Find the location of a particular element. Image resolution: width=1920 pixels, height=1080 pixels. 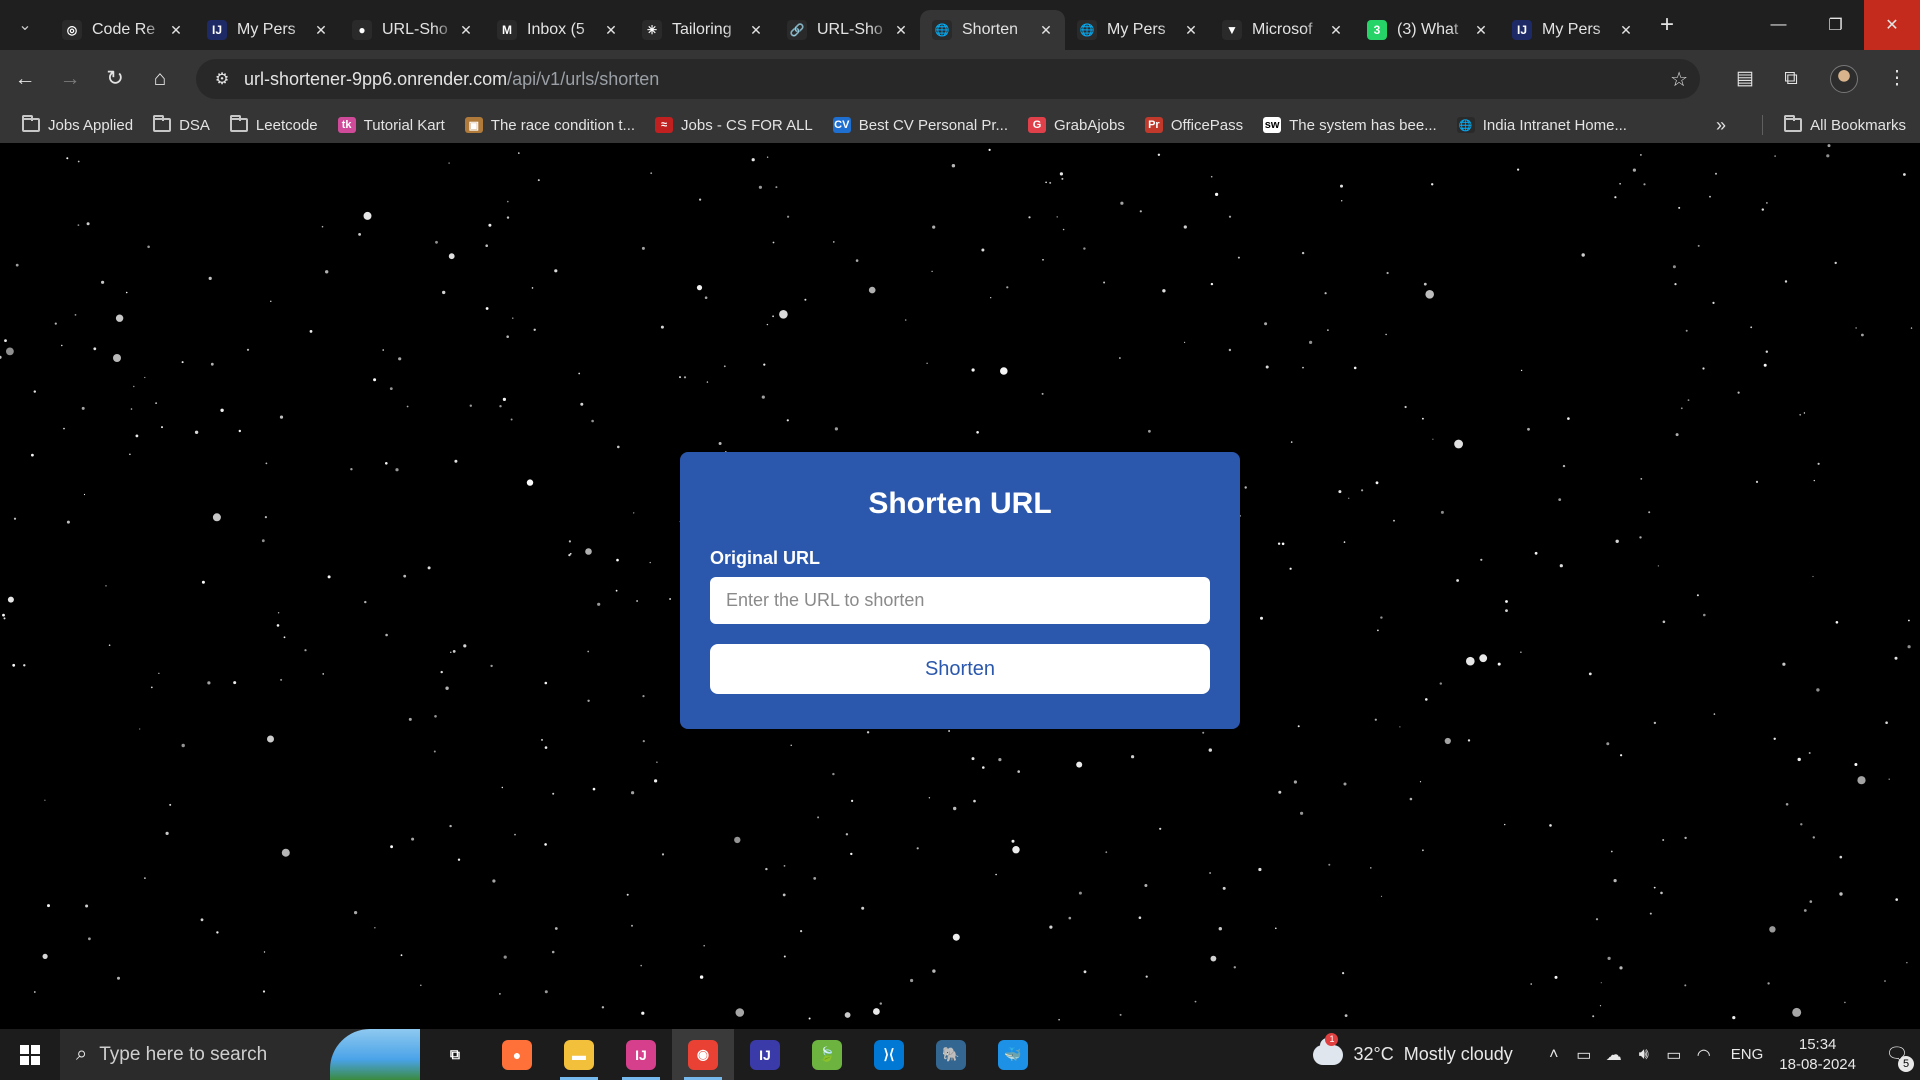

restore-icon: ❐ is located at coordinates (1835, 25).